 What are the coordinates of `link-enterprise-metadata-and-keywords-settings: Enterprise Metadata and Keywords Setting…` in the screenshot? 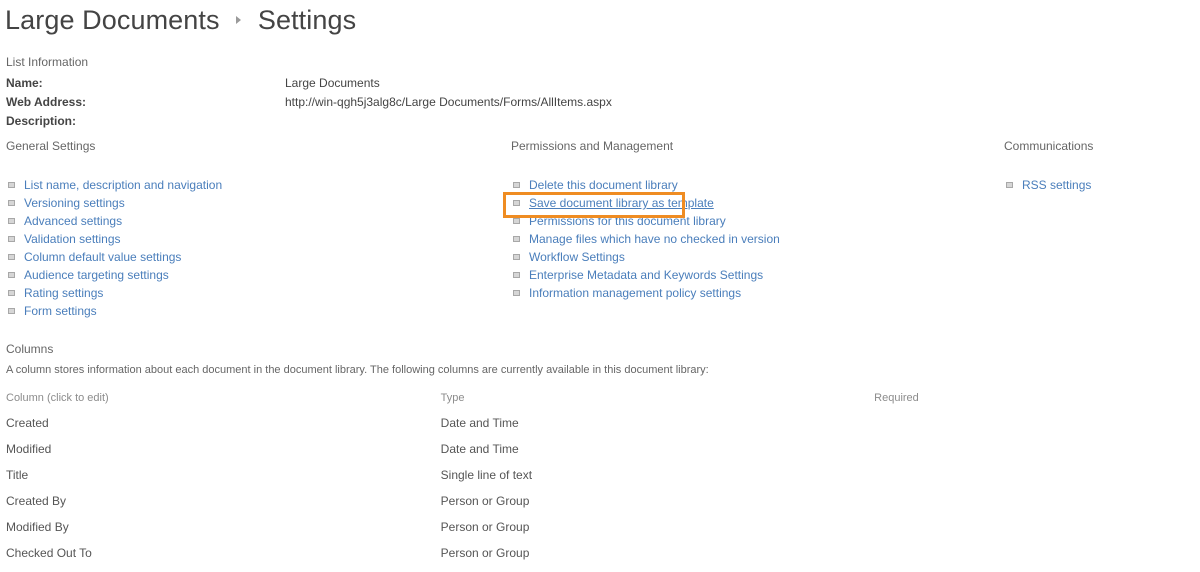 It's located at (646, 275).